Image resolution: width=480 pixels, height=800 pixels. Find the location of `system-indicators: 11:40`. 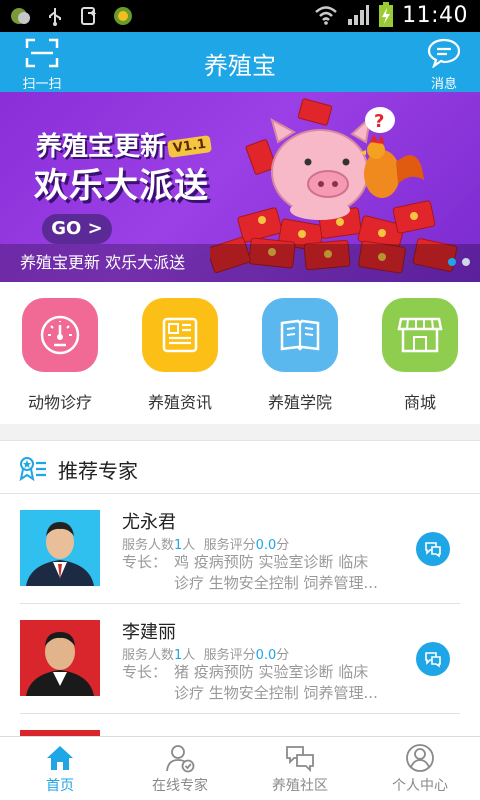

system-indicators: 11:40 is located at coordinates (391, 15).